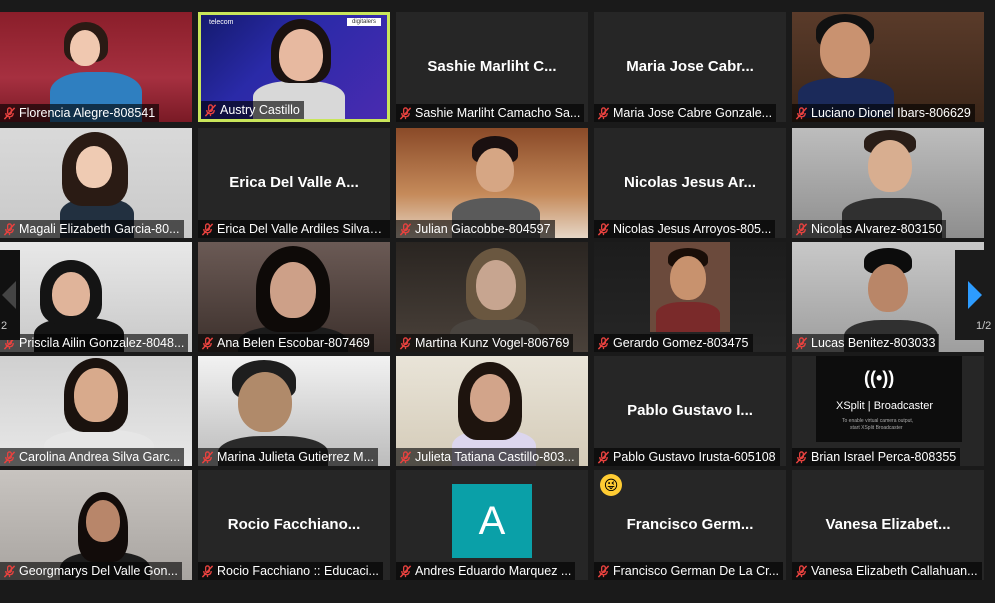 The width and height of the screenshot is (995, 603). I want to click on participant-name: Florencia Alegre-808541, so click(87, 113).